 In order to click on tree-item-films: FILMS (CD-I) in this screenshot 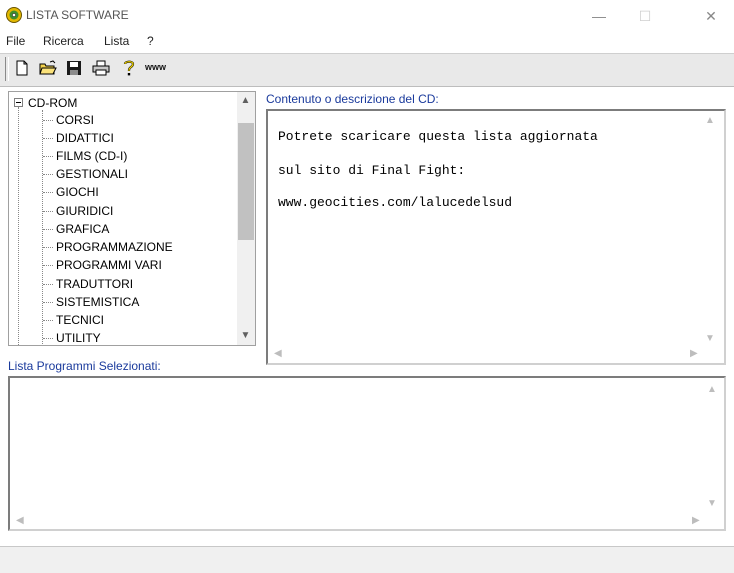, I will do `click(91, 156)`.